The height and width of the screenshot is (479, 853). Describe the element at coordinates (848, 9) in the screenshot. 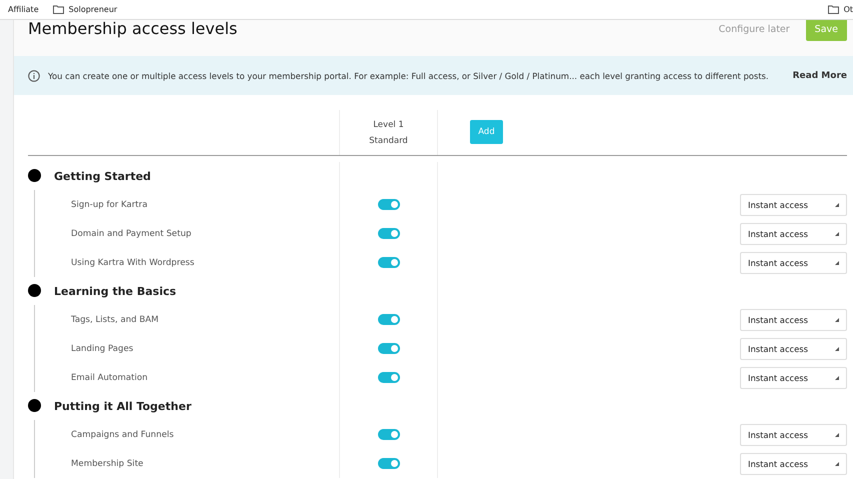

I see `bookmark-link: Ot` at that location.